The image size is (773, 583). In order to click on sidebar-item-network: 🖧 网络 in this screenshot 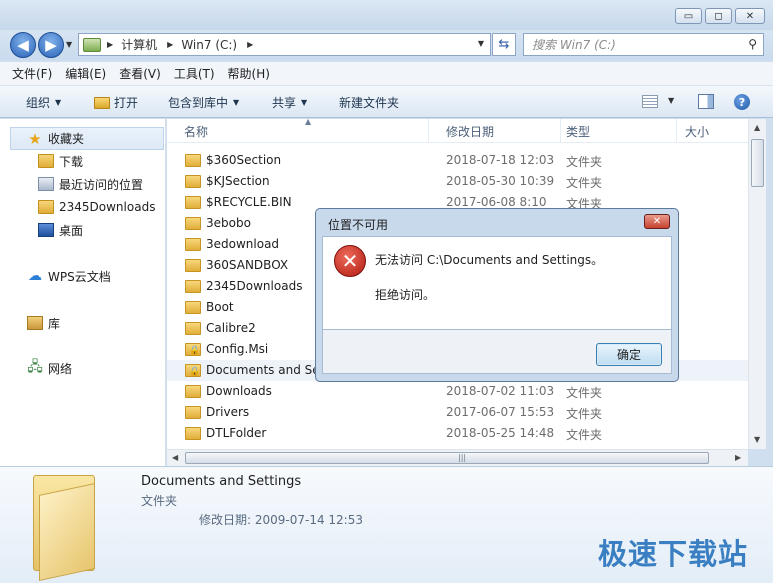, I will do `click(83, 368)`.